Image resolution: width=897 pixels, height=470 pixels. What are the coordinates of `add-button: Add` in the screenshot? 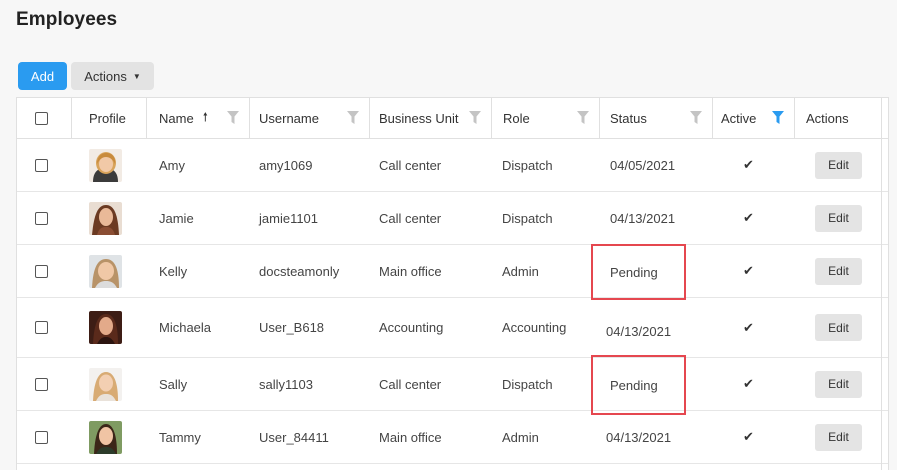 It's located at (42, 76).